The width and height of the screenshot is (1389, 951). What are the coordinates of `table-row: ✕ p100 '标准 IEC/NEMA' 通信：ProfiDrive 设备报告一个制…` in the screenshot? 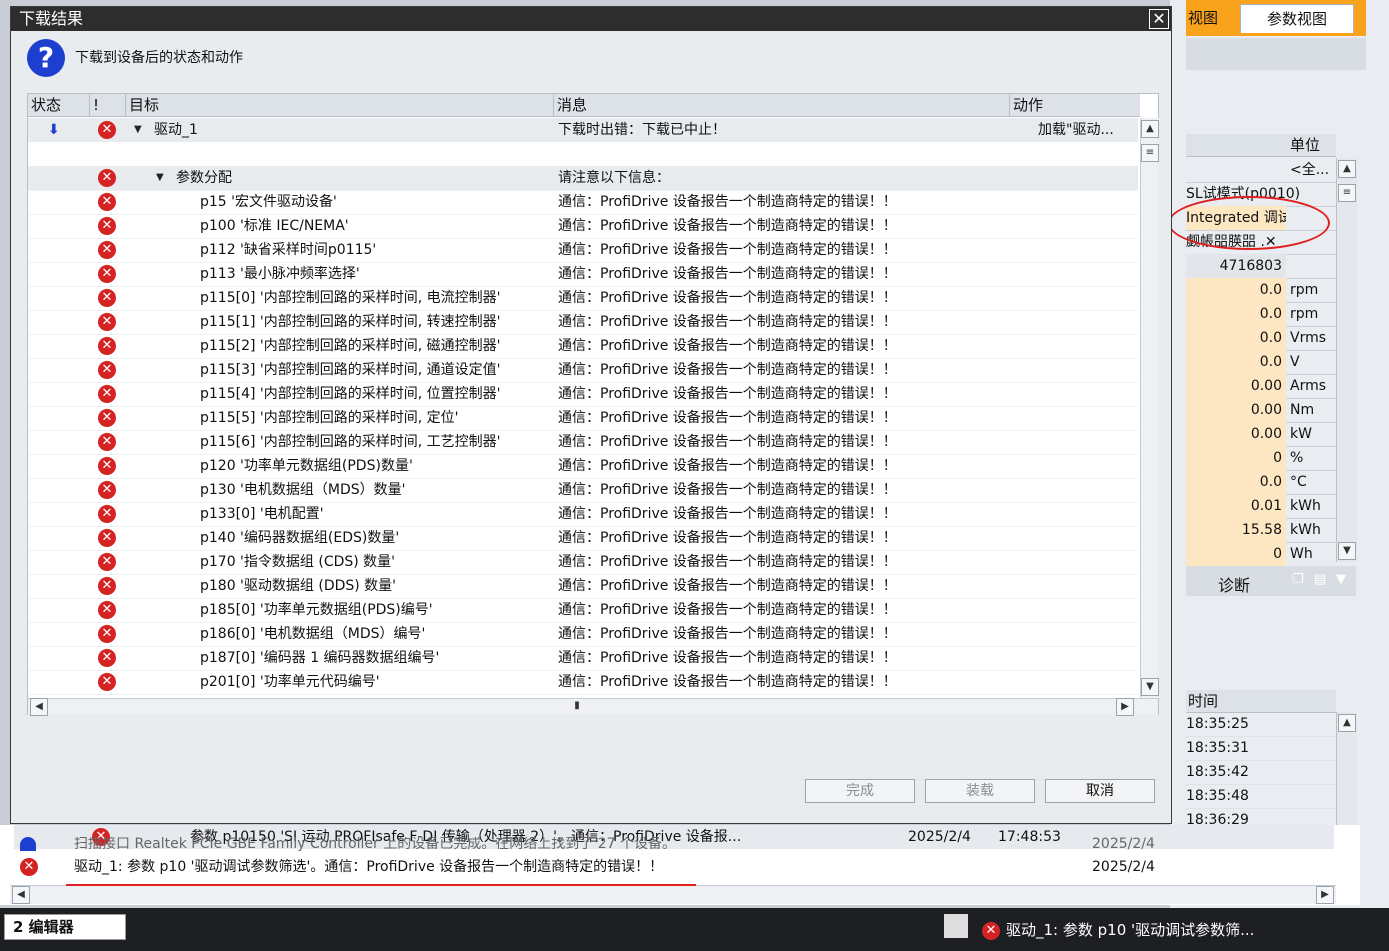 It's located at (583, 226).